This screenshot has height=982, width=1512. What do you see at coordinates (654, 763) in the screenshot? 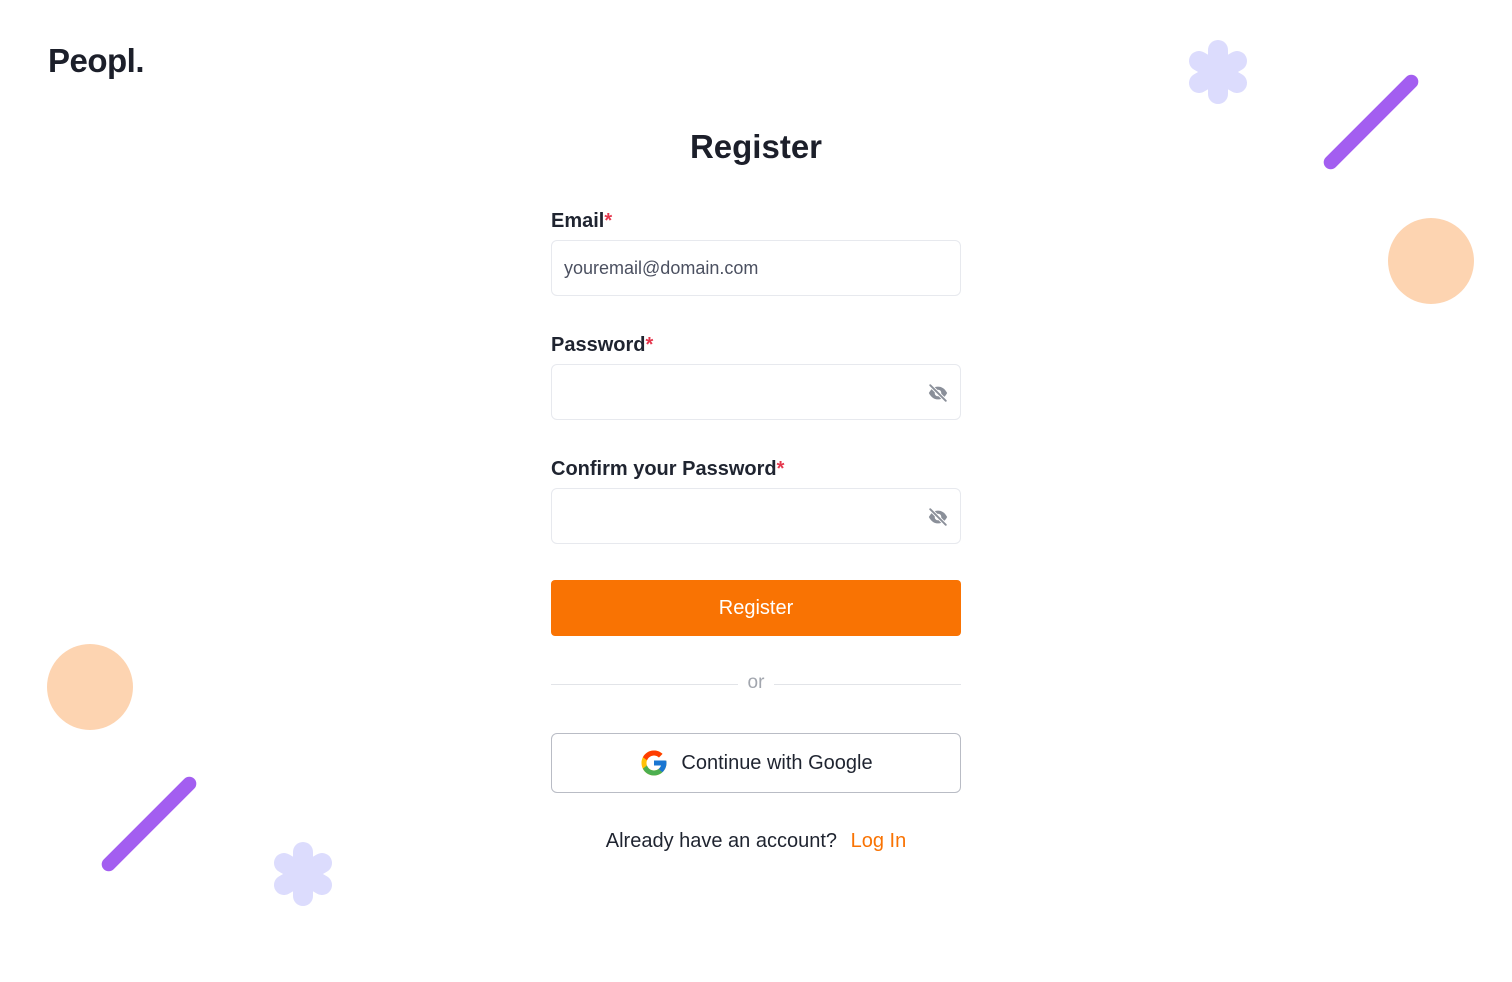
I see `google-icon` at bounding box center [654, 763].